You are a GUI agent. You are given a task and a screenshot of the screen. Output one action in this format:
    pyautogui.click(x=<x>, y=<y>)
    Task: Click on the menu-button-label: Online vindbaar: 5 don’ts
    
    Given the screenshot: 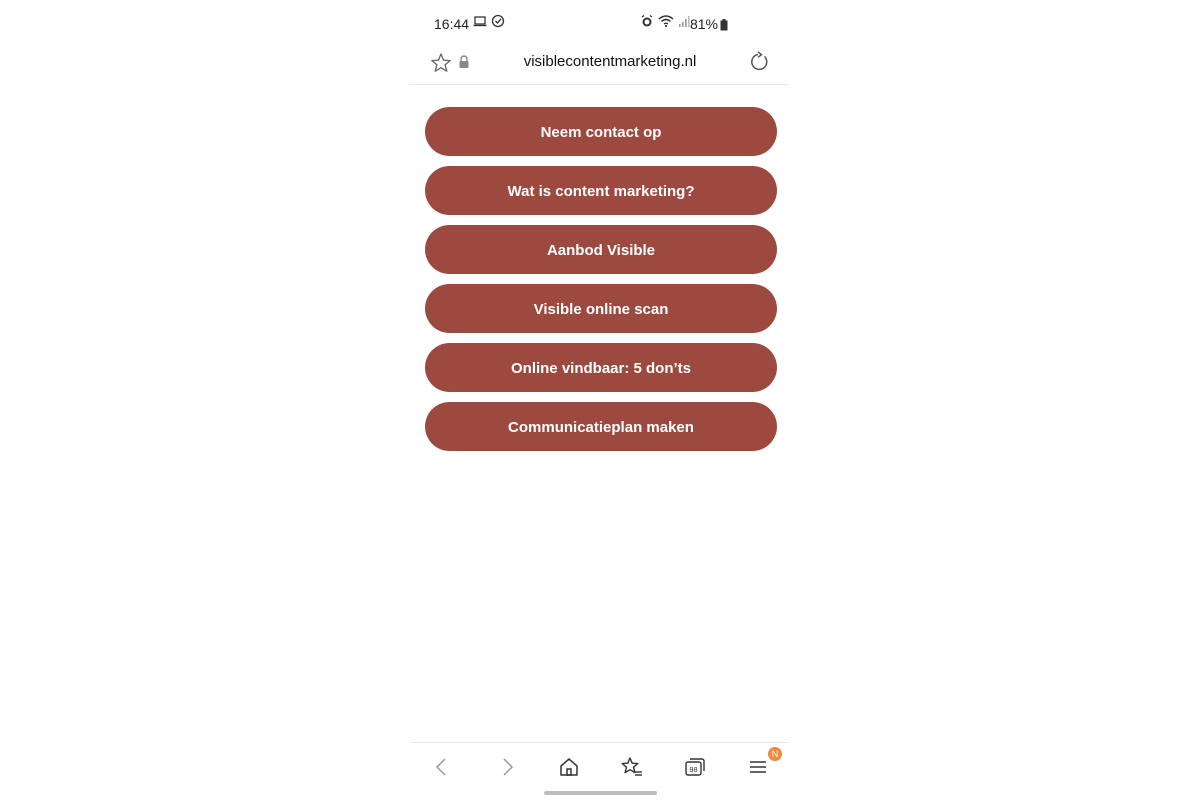 What is the action you would take?
    pyautogui.click(x=601, y=368)
    